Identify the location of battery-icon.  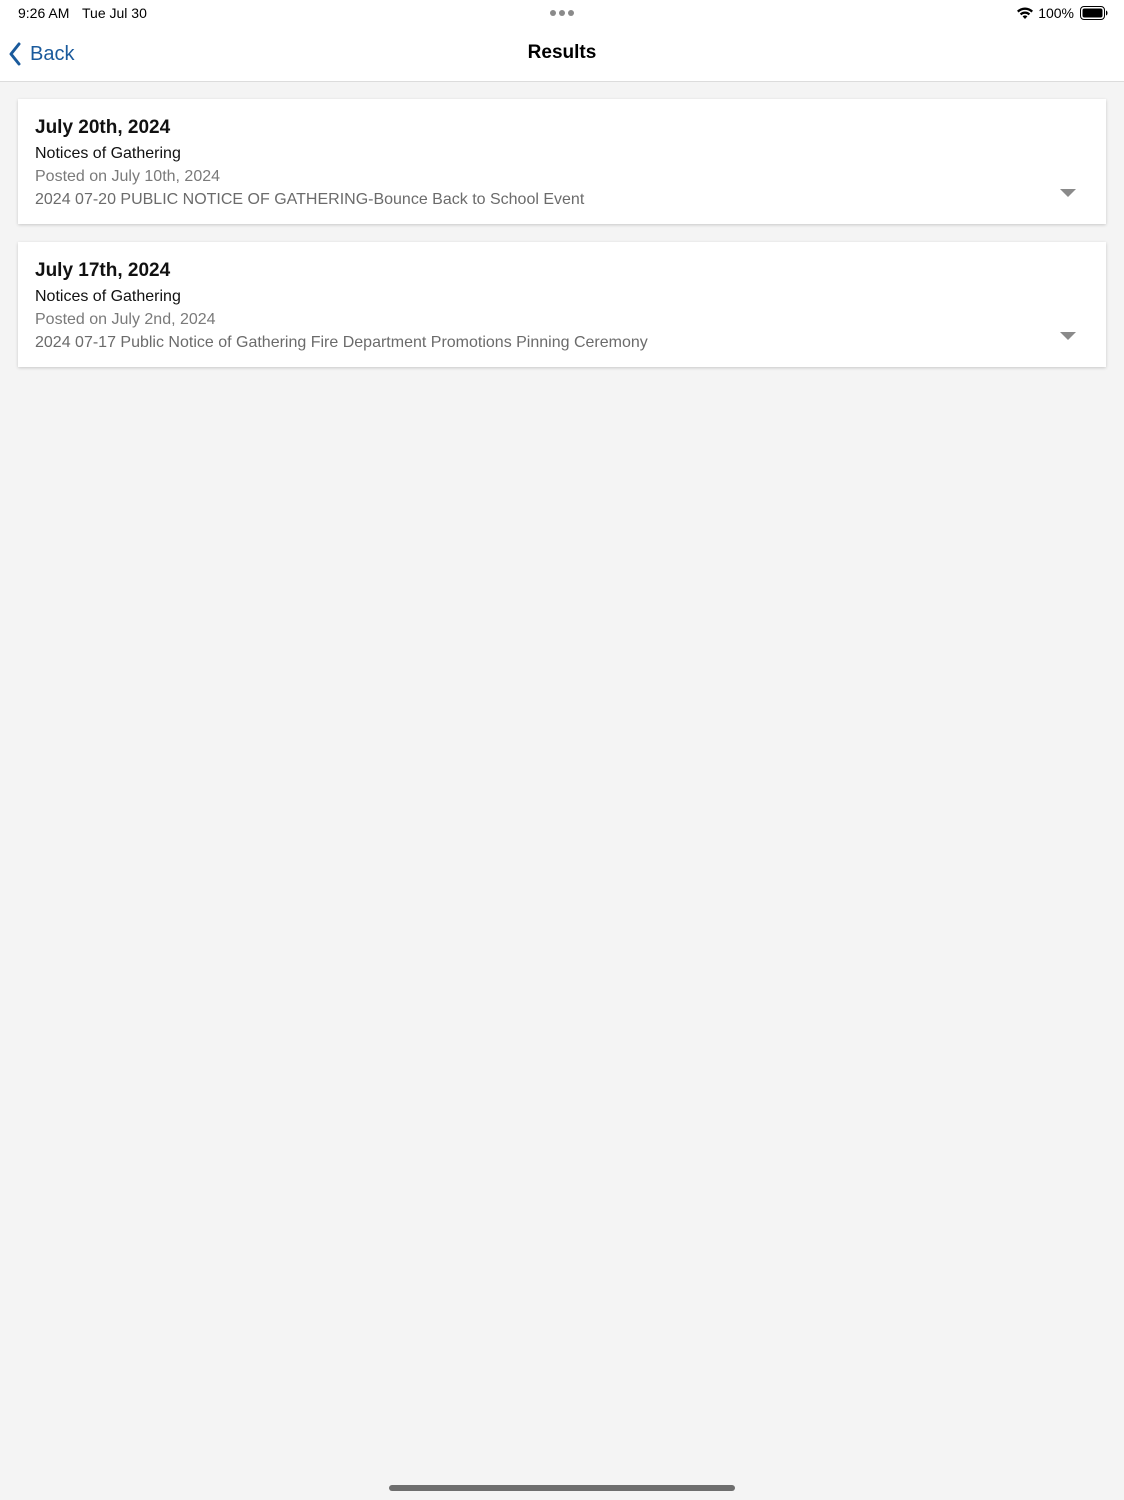
(1094, 13).